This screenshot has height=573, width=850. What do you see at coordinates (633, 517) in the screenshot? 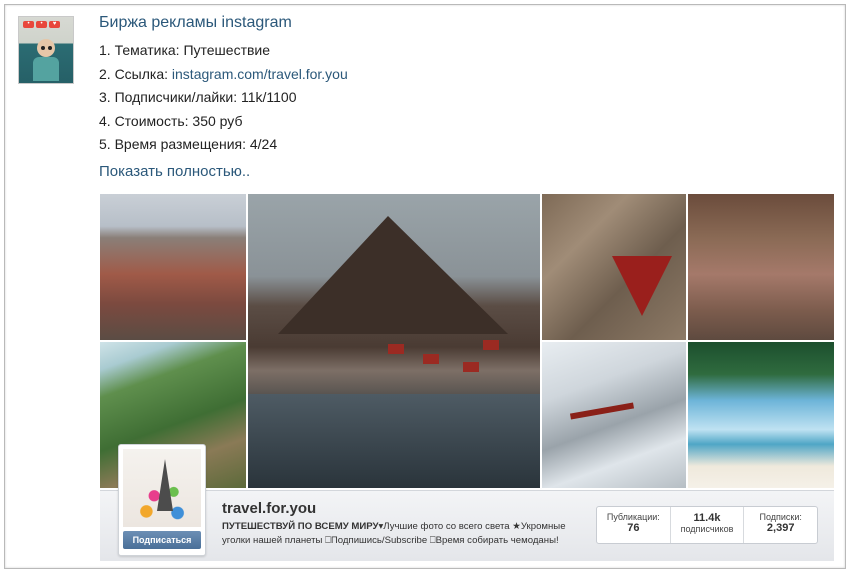
I see `stat-posts-label: Публикации:` at bounding box center [633, 517].